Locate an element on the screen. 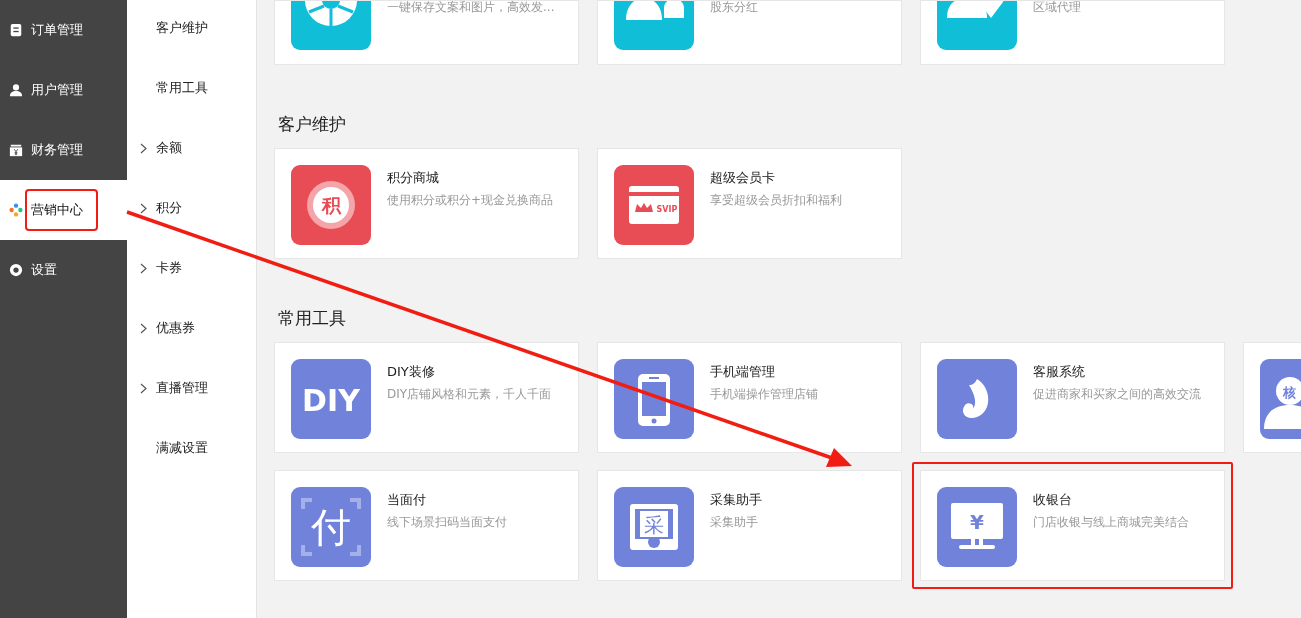  collect-icon: 采 is located at coordinates (654, 527).